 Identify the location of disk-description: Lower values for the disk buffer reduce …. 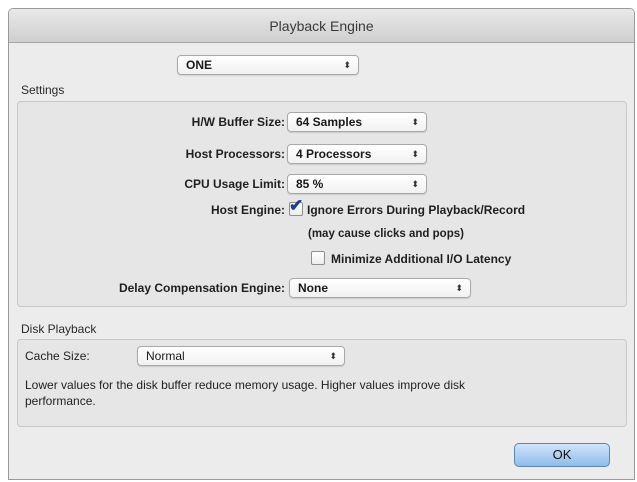
(245, 393).